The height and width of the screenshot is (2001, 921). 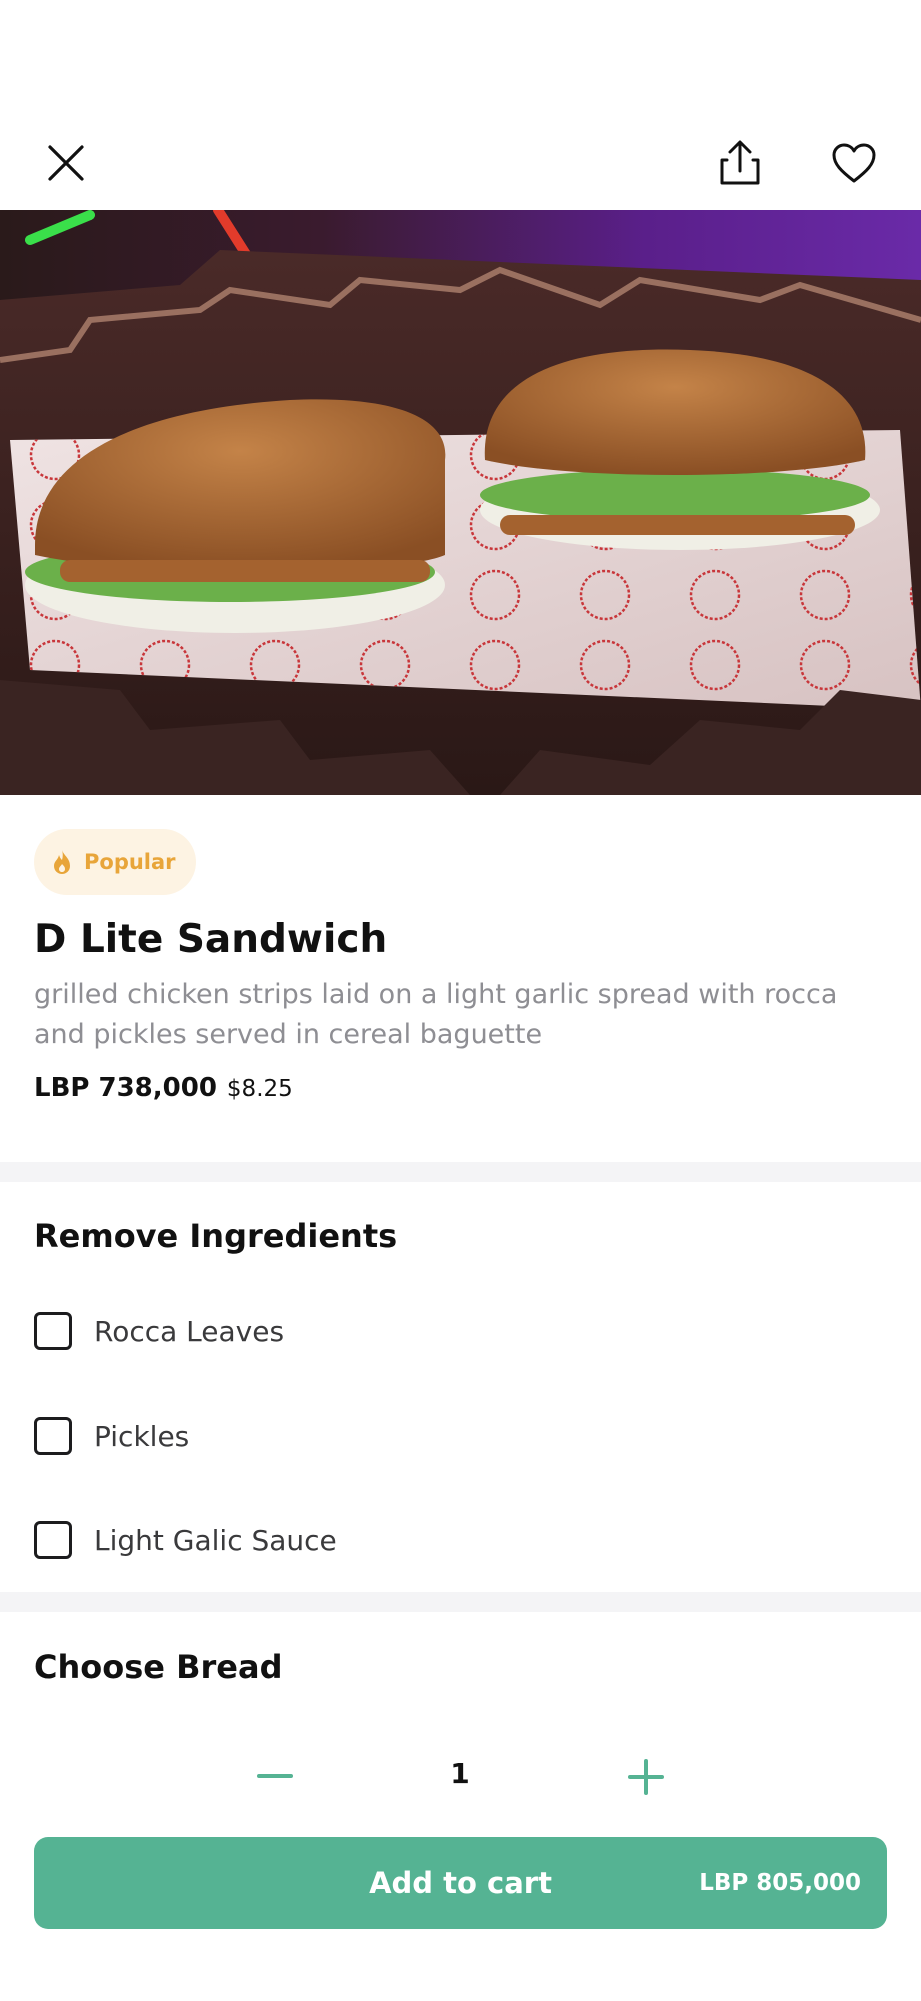 What do you see at coordinates (142, 1436) in the screenshot?
I see `option-label: Pickles` at bounding box center [142, 1436].